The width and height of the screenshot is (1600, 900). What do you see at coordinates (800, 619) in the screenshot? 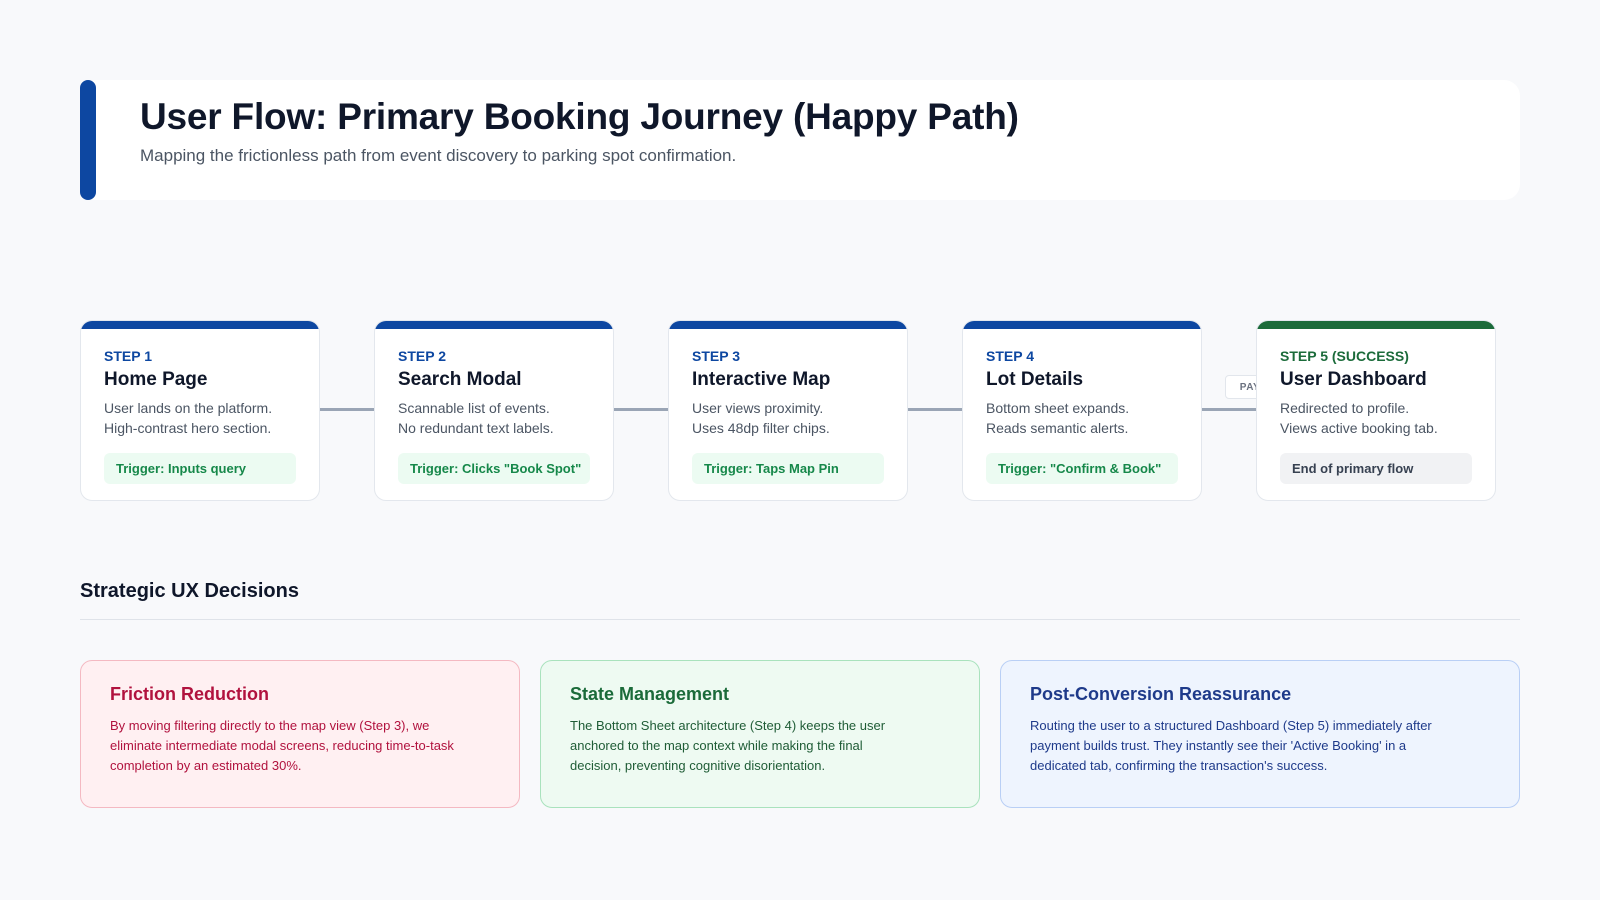
I see `section-divider` at bounding box center [800, 619].